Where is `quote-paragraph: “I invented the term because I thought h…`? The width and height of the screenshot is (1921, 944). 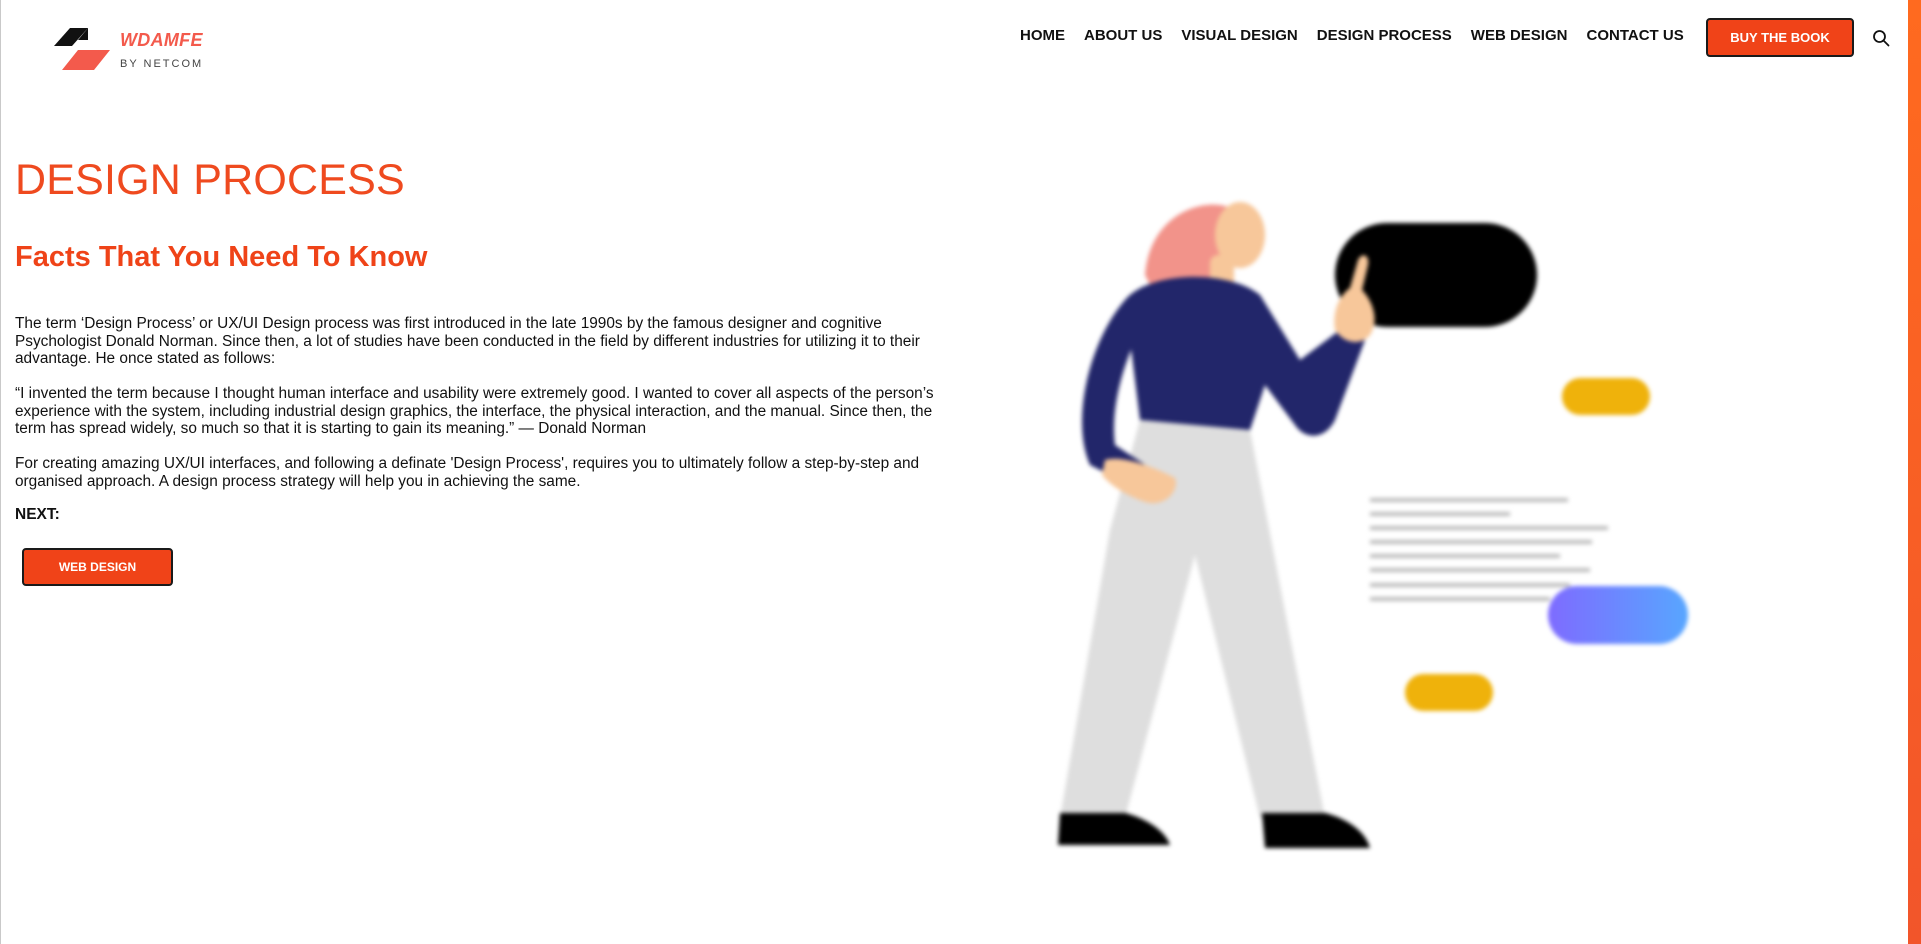 quote-paragraph: “I invented the term because I thought h… is located at coordinates (474, 411).